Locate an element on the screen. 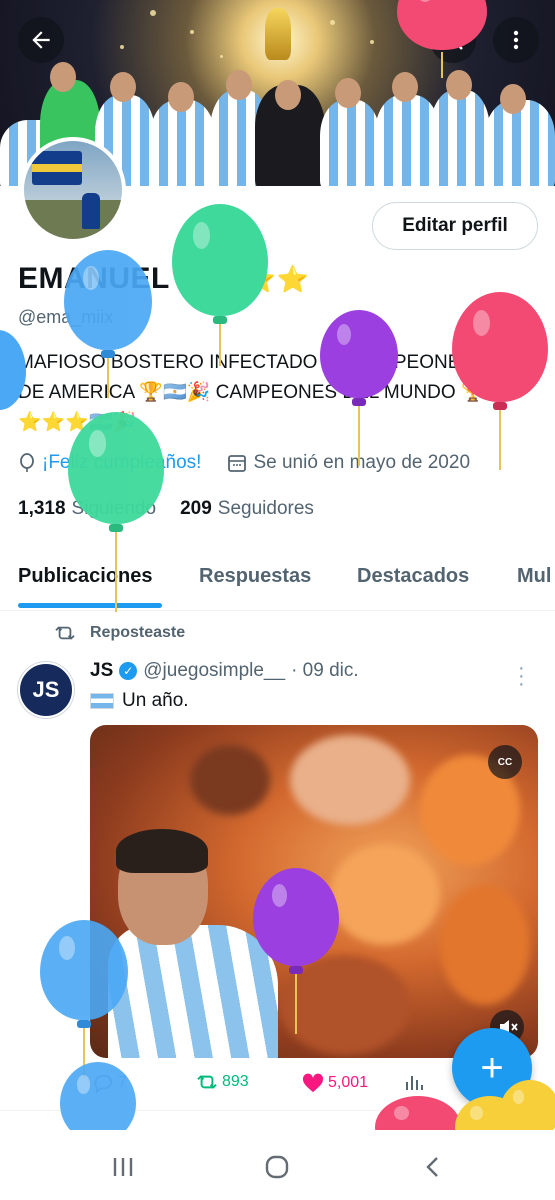 The width and height of the screenshot is (555, 1200). following-count: 1,318 is located at coordinates (42, 508).